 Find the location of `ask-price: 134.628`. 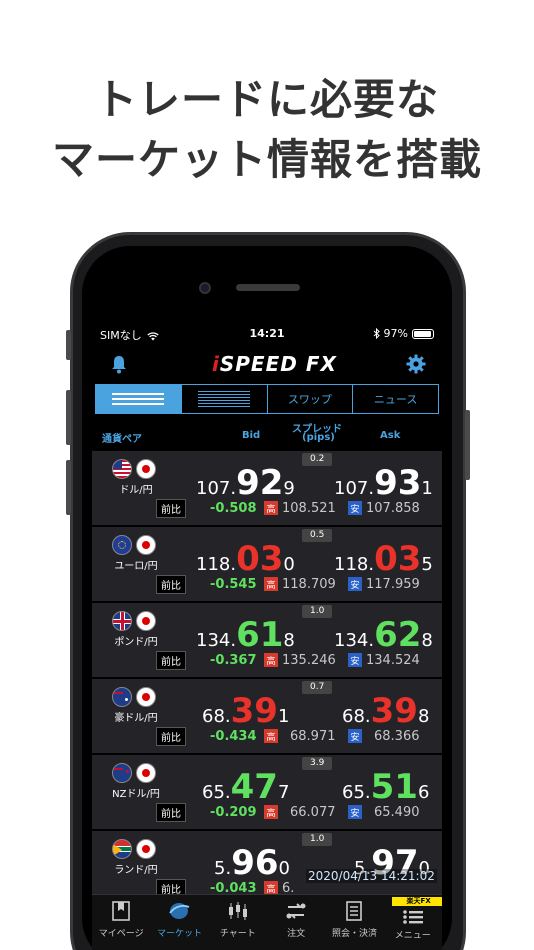

ask-price: 134.628 is located at coordinates (383, 635).